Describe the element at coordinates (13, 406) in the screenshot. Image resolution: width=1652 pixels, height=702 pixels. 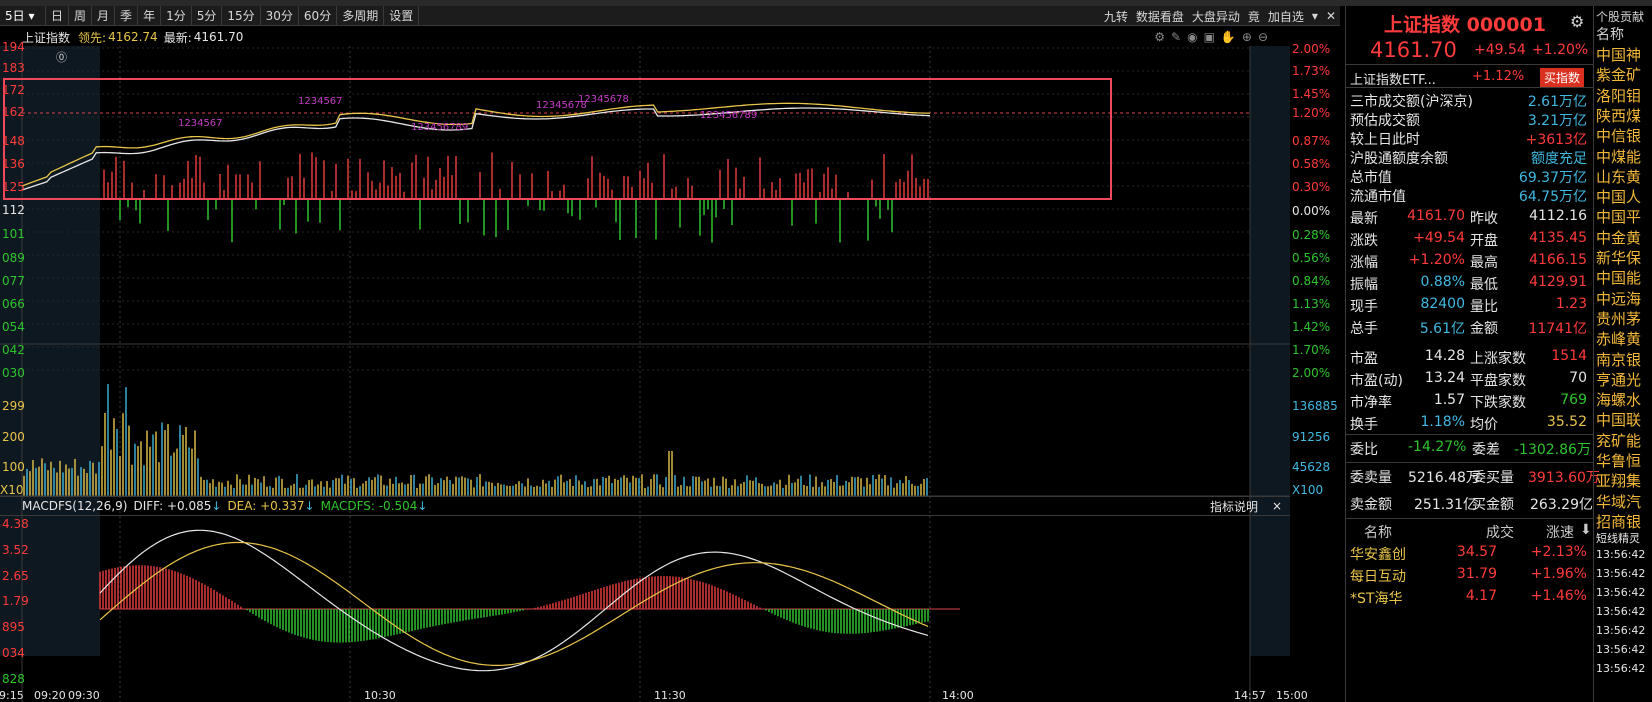
I see `volume-axis-label: 299` at that location.